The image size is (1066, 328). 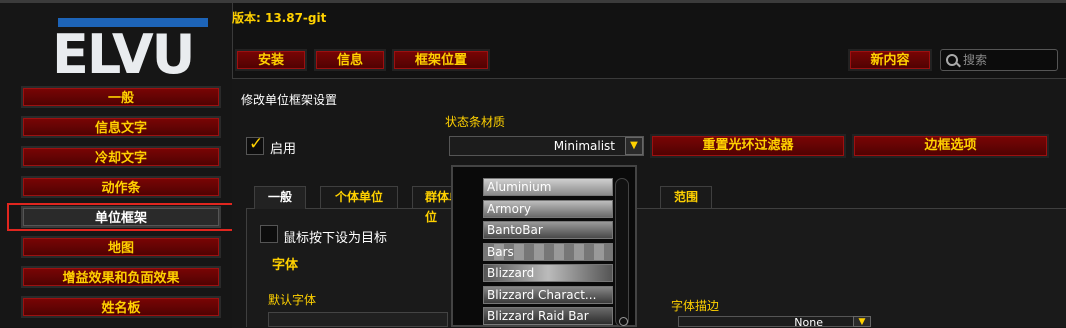 I want to click on sidebar-item-maps: 地图, so click(x=121, y=247).